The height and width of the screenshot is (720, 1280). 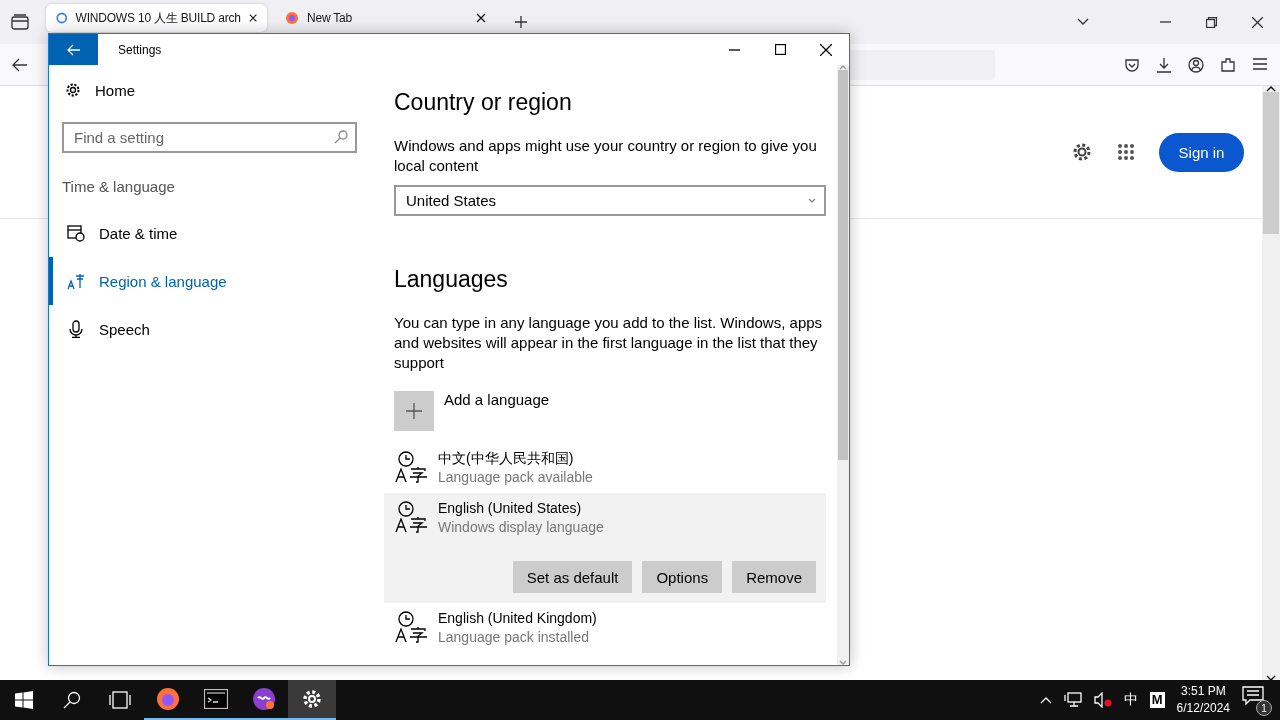 I want to click on clock: 3:51 PM 6/12/2024, so click(x=1203, y=700).